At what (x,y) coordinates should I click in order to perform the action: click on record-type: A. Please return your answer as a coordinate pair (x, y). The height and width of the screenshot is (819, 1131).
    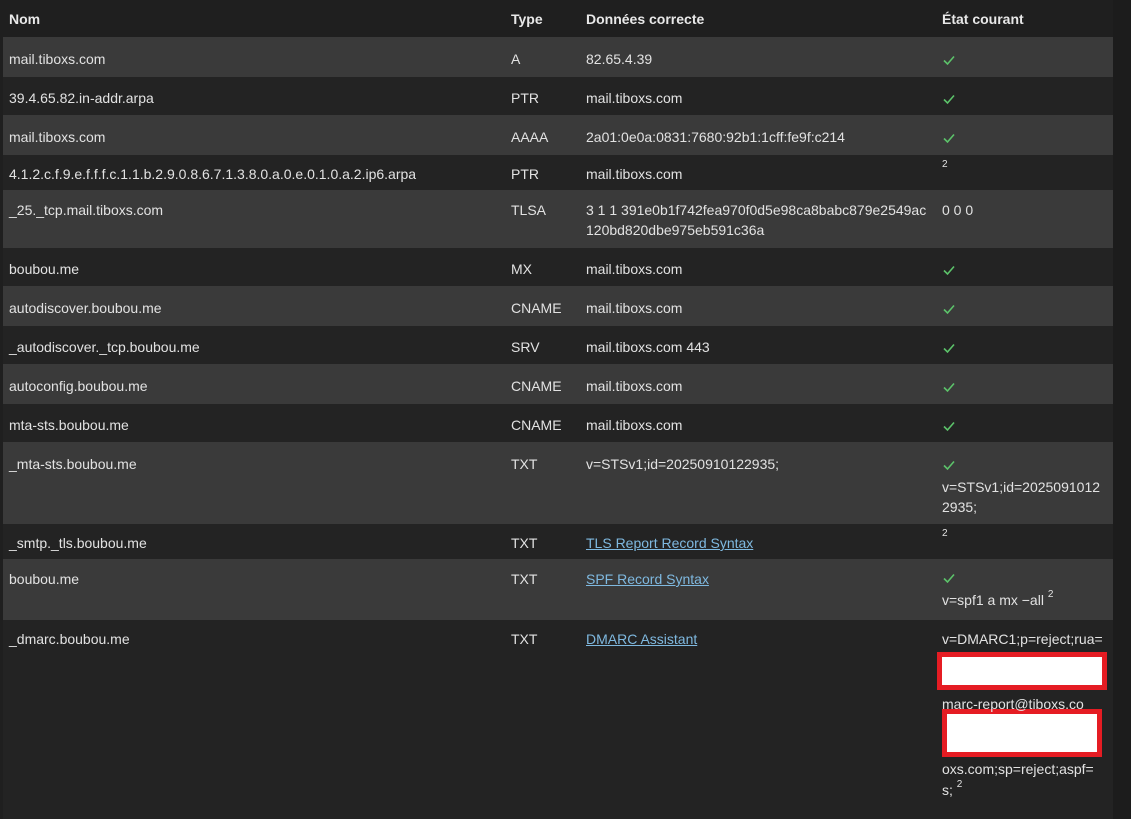
    Looking at the image, I should click on (542, 57).